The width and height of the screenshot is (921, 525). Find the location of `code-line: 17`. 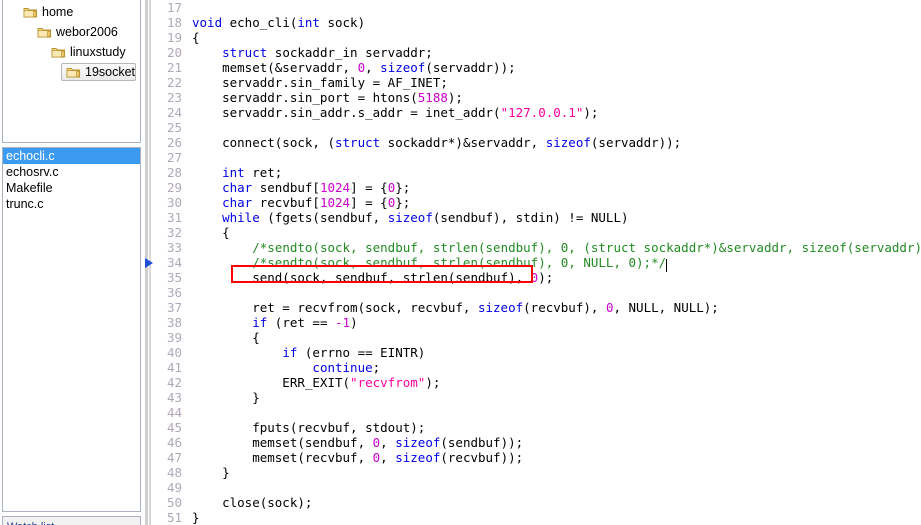

code-line: 17 is located at coordinates (536, 7).